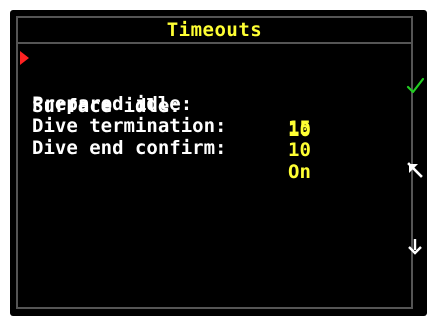 The height and width of the screenshot is (325, 437). What do you see at coordinates (299, 172) in the screenshot?
I see `menu-item-value: On` at bounding box center [299, 172].